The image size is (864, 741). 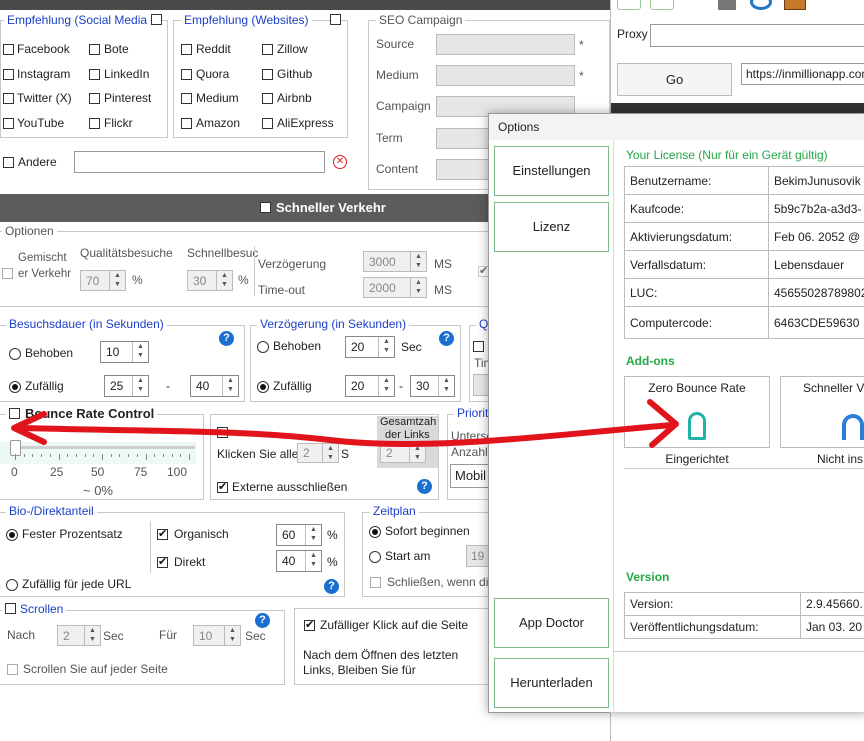 I want to click on annotation-arrow, so click(x=345, y=423).